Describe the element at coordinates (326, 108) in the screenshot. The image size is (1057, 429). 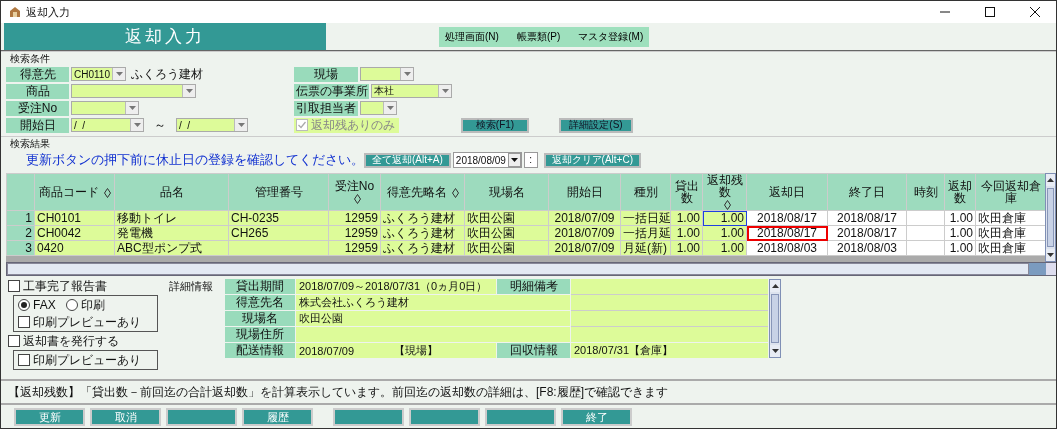
I see `field-label: 引取担当者` at that location.